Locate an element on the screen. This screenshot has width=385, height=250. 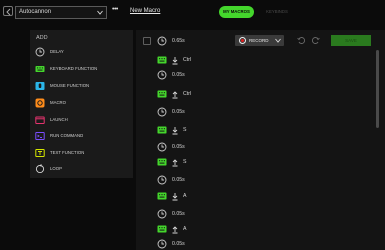
back-arrow-icon is located at coordinates (8, 12).